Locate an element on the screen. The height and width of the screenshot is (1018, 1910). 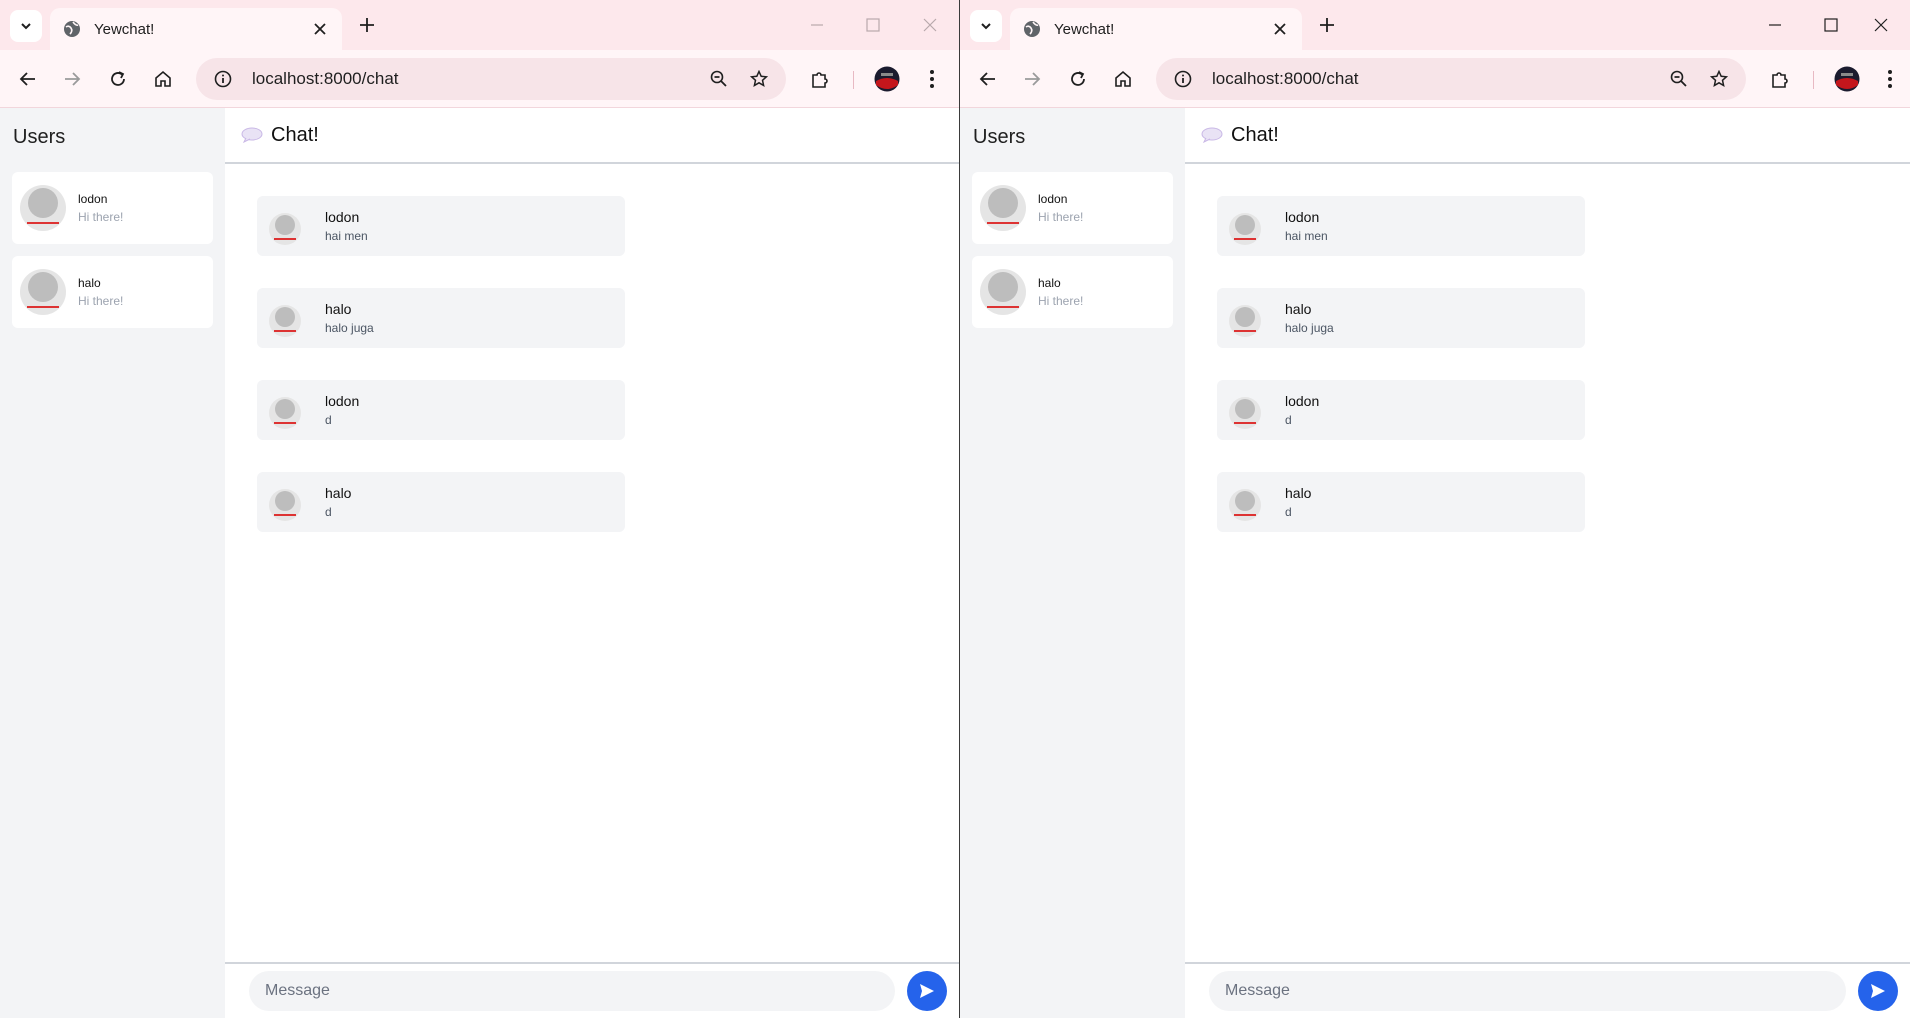
message: lodon d is located at coordinates (1401, 410).